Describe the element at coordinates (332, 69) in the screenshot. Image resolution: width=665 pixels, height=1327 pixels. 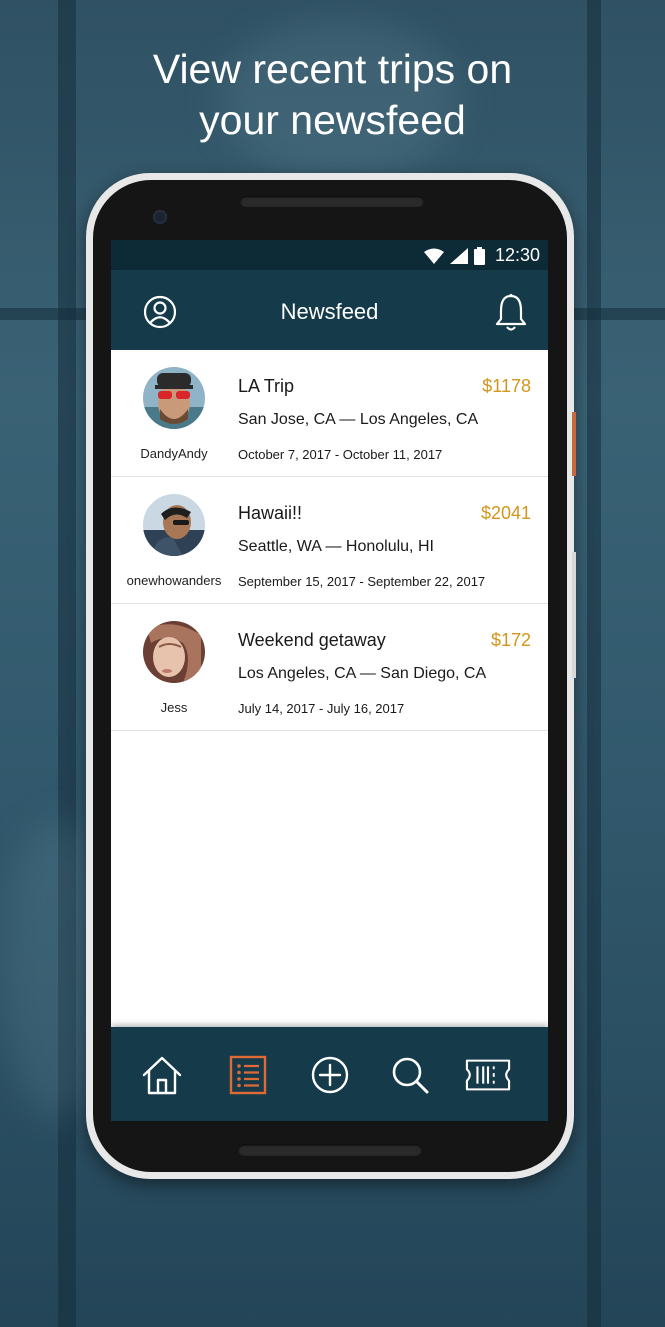
I see `headline-line-1: View recent trips on` at that location.